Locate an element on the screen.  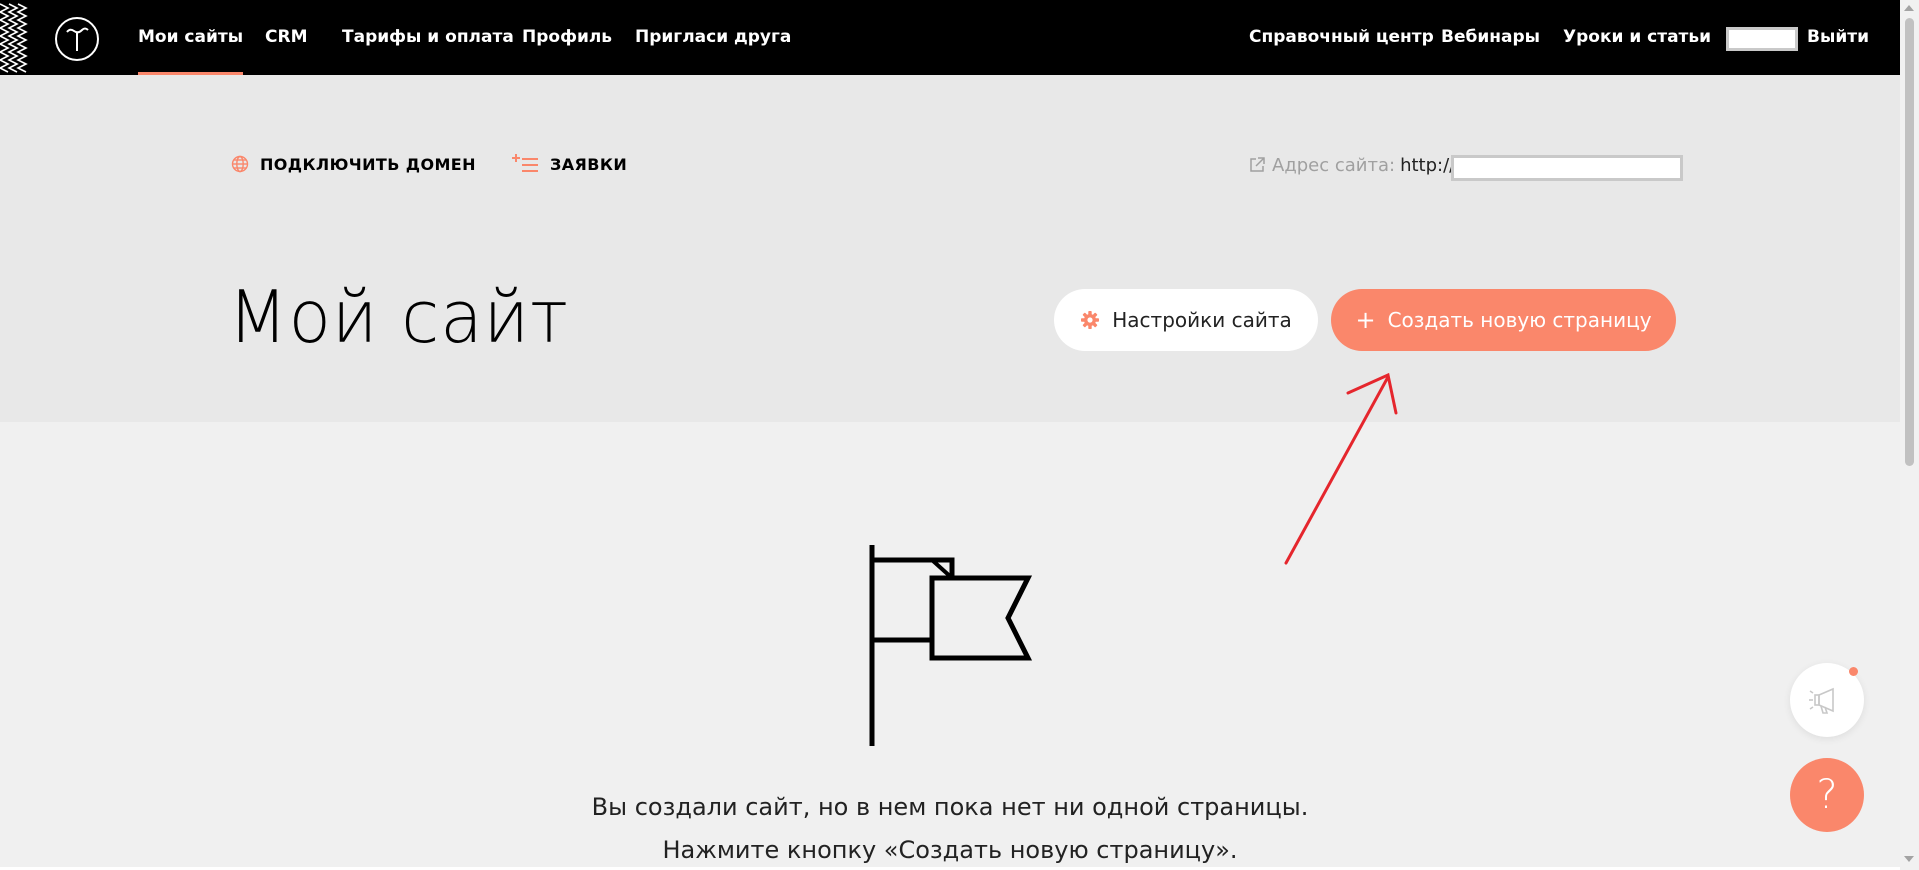
notification-dot is located at coordinates (1853, 671).